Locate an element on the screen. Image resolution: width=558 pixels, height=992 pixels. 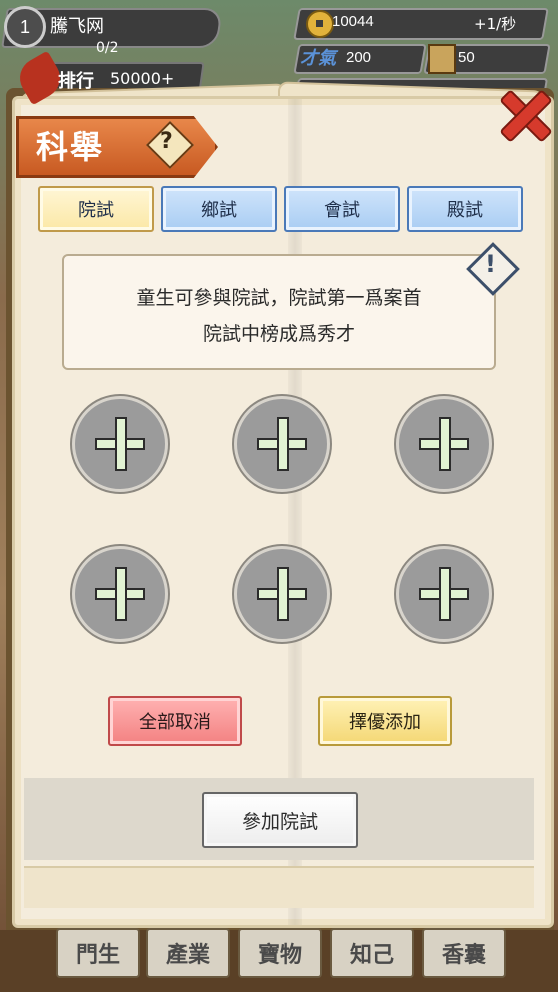
book-bottom-edge is located at coordinates (279, 887).